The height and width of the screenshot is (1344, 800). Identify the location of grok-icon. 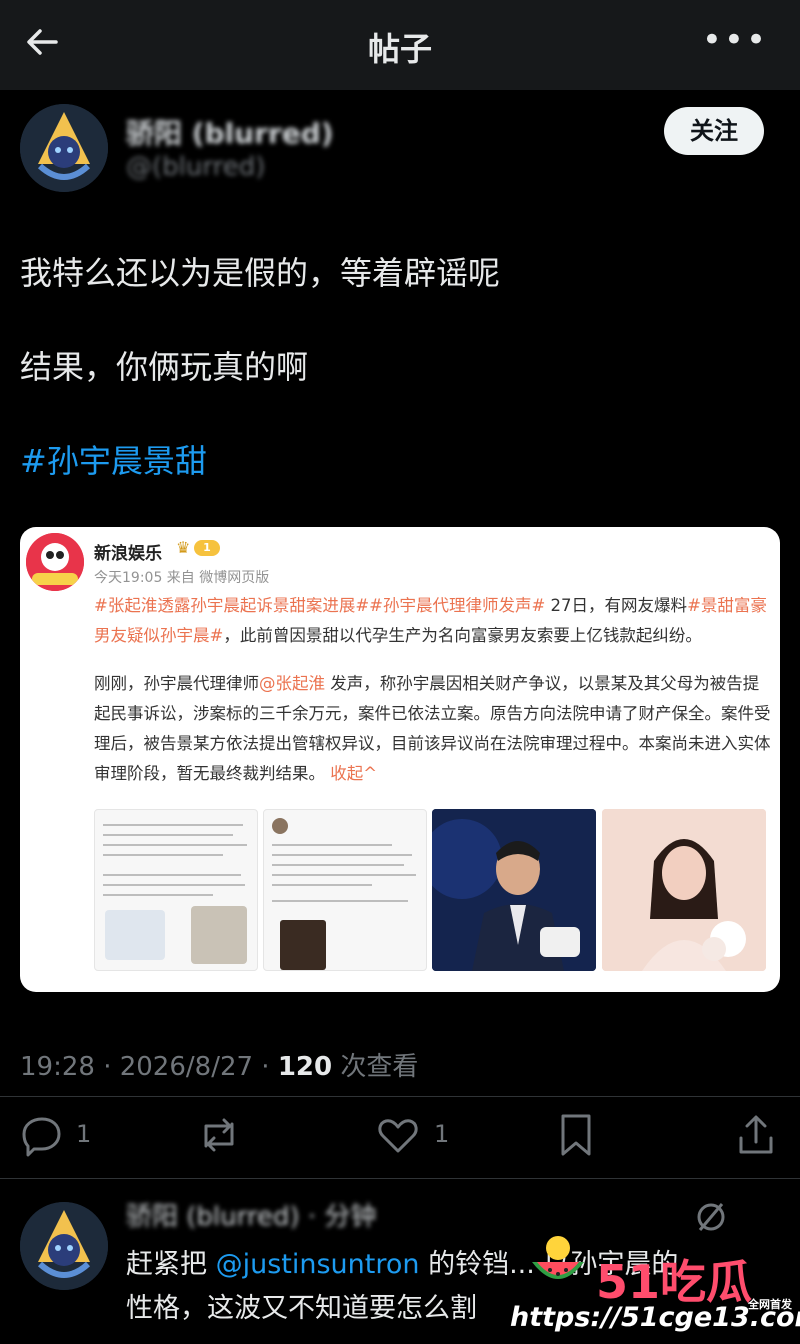
(711, 1217).